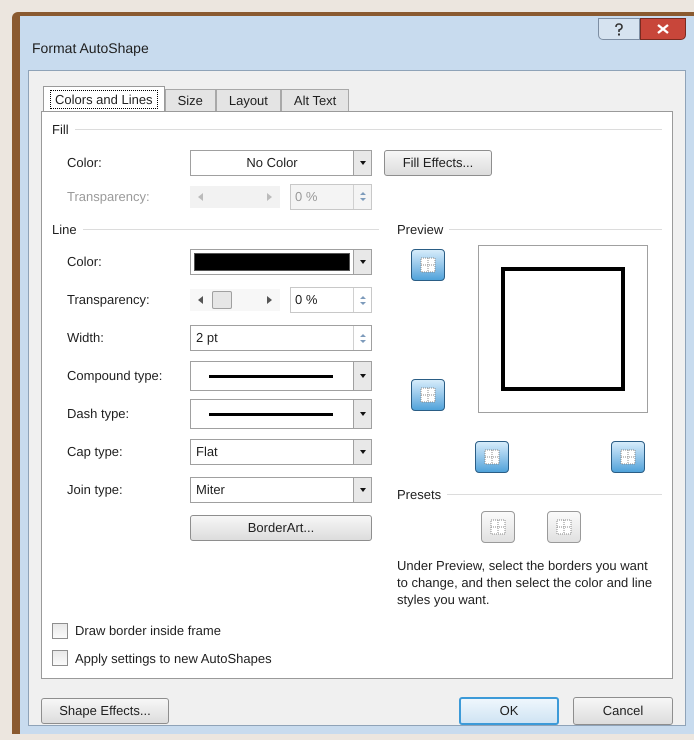 This screenshot has width=694, height=740. What do you see at coordinates (623, 711) in the screenshot?
I see `cancel-button: Cancel` at bounding box center [623, 711].